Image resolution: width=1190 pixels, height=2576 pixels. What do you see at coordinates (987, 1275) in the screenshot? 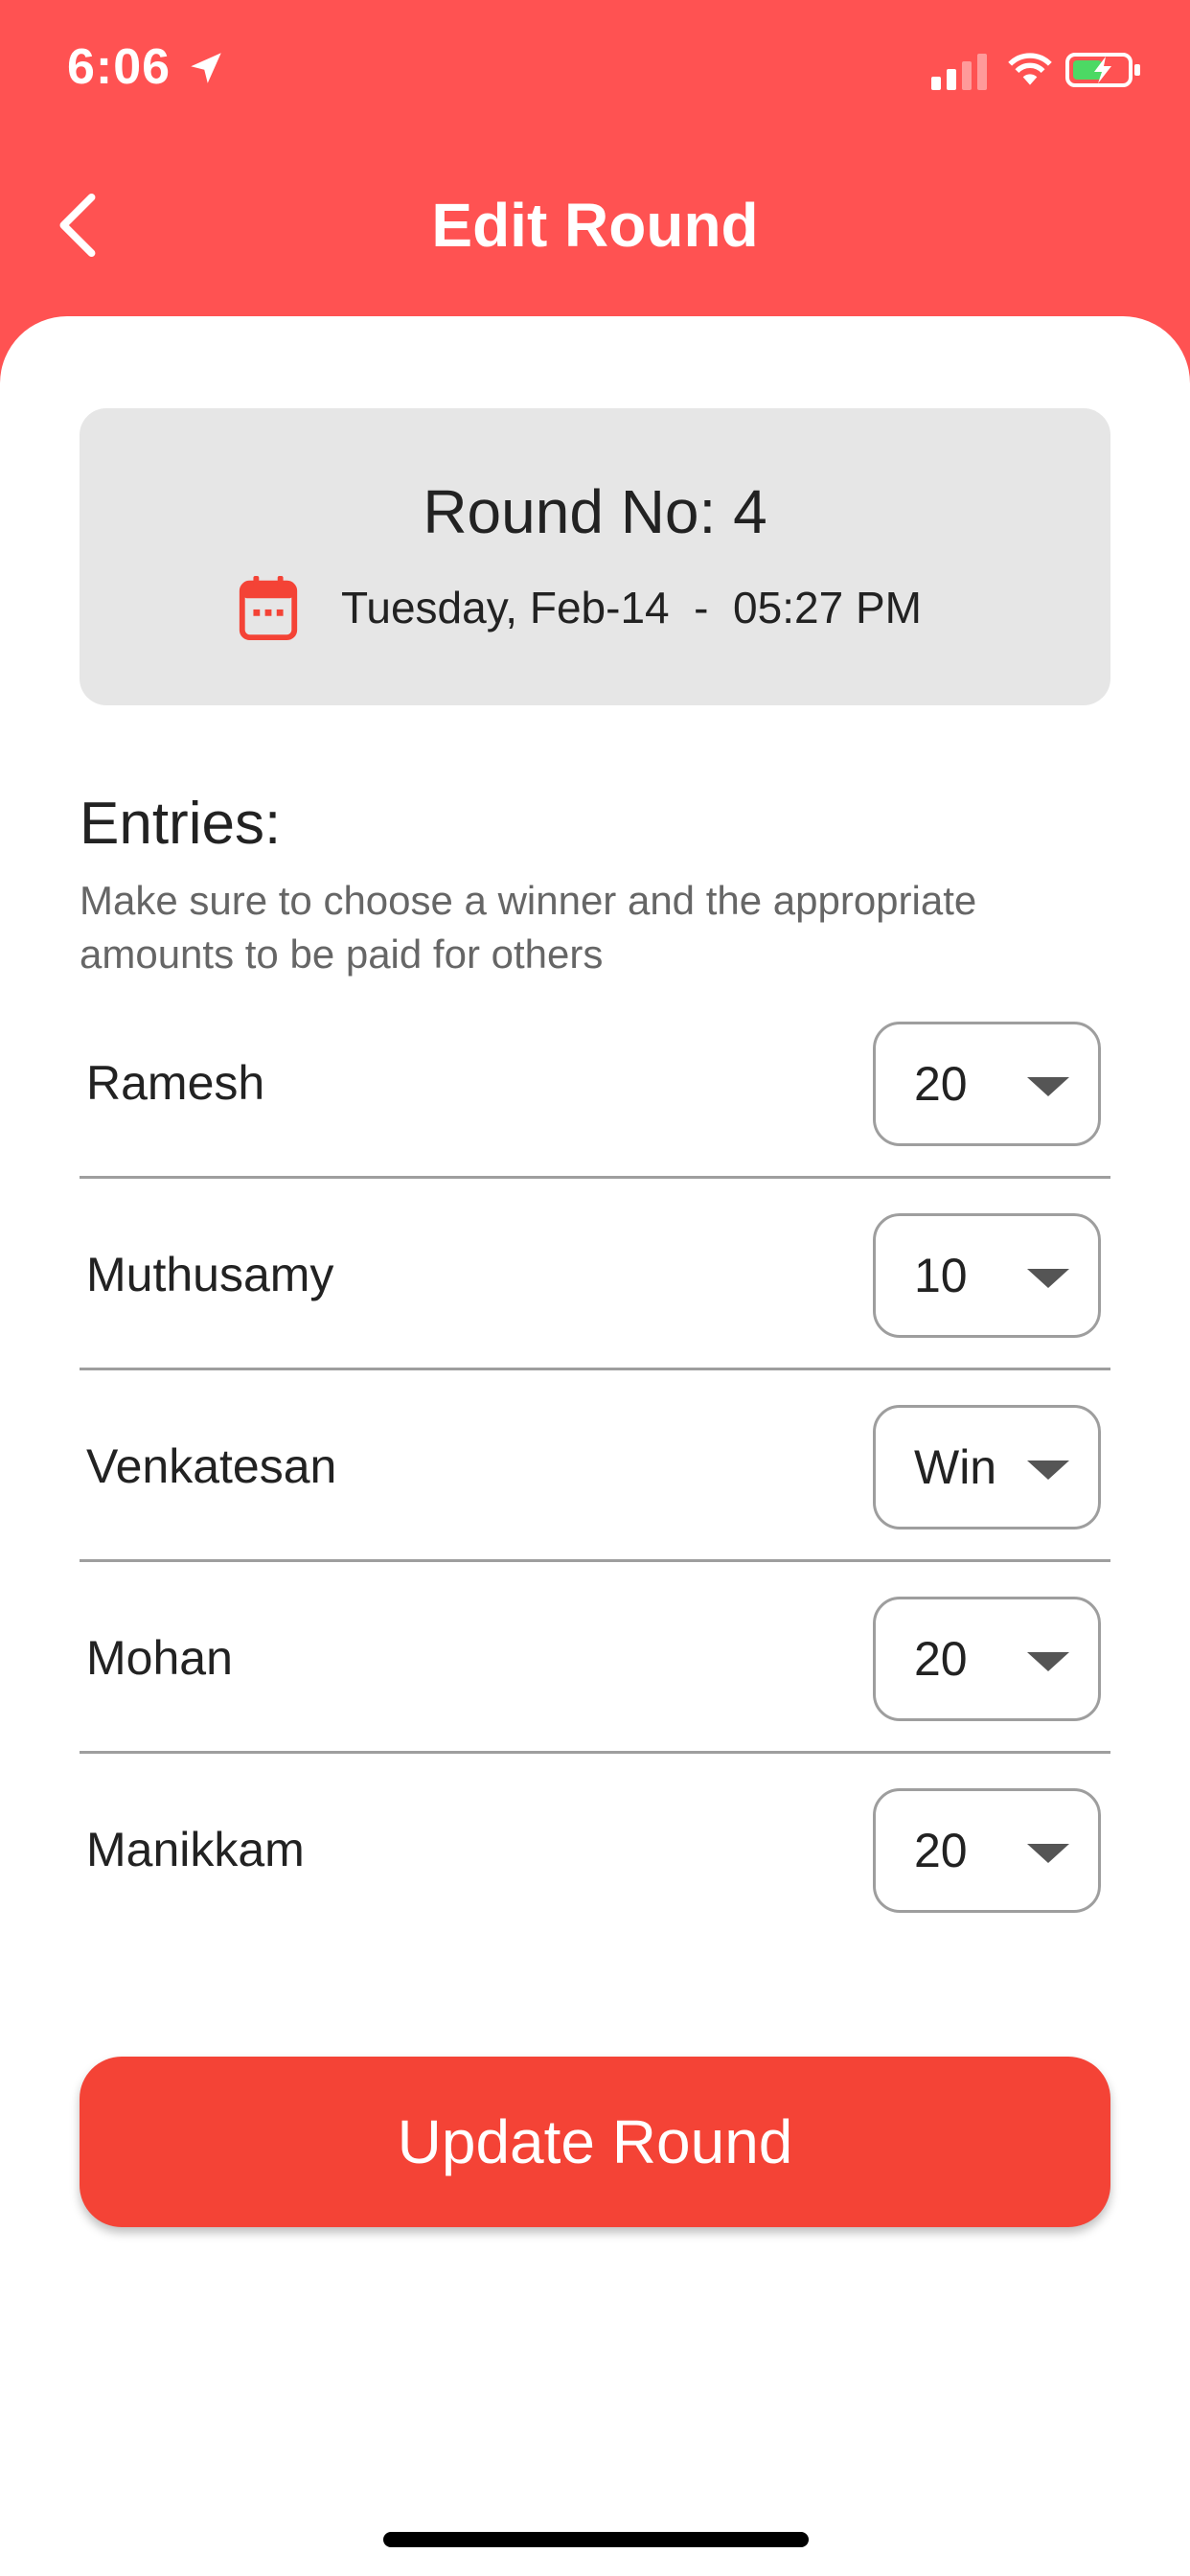
I see `amount-dropdown: 10` at bounding box center [987, 1275].